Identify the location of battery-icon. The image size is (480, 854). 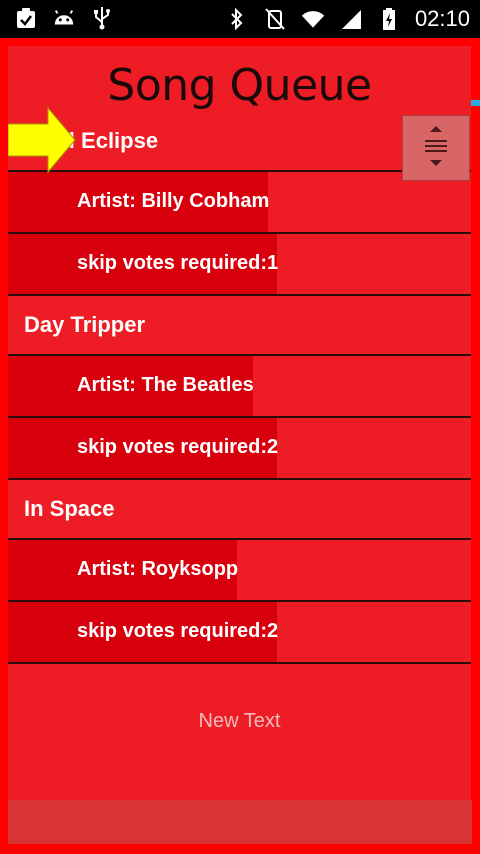
(389, 19).